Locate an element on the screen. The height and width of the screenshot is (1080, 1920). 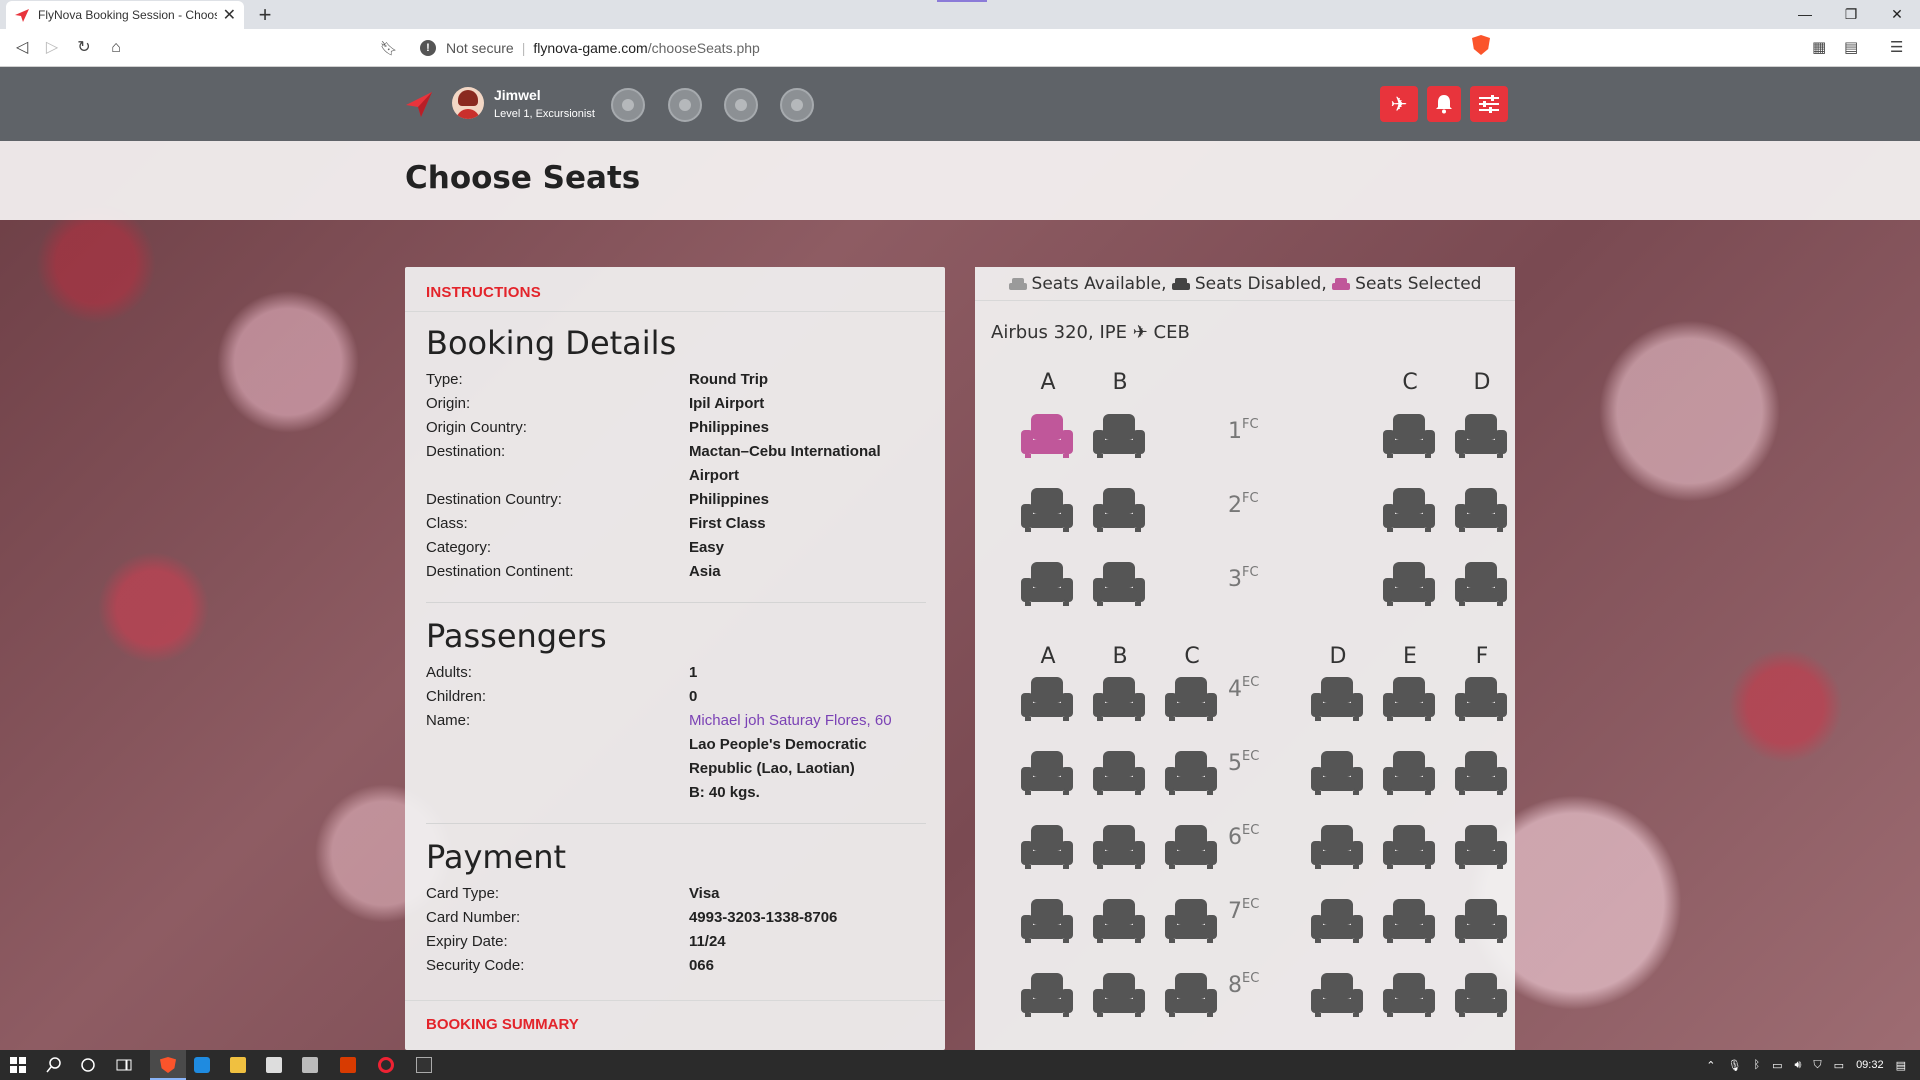
avatar is located at coordinates (468, 103).